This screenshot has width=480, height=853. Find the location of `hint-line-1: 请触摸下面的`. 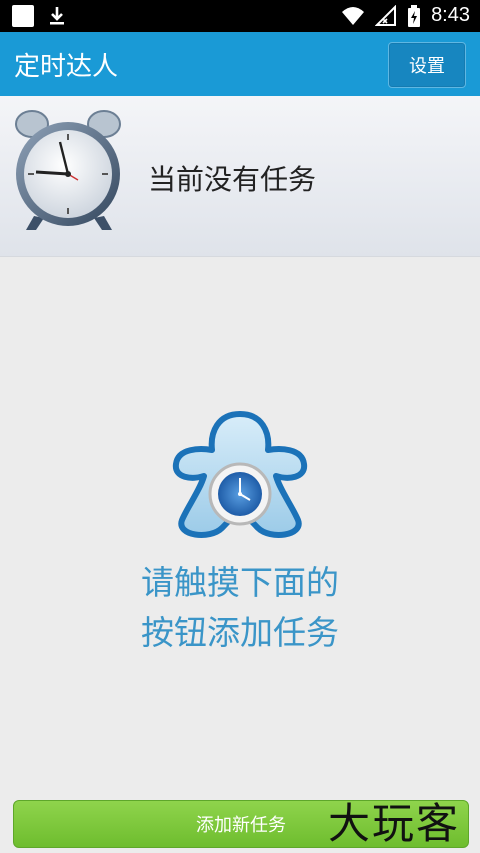

hint-line-1: 请触摸下面的 is located at coordinates (240, 582).